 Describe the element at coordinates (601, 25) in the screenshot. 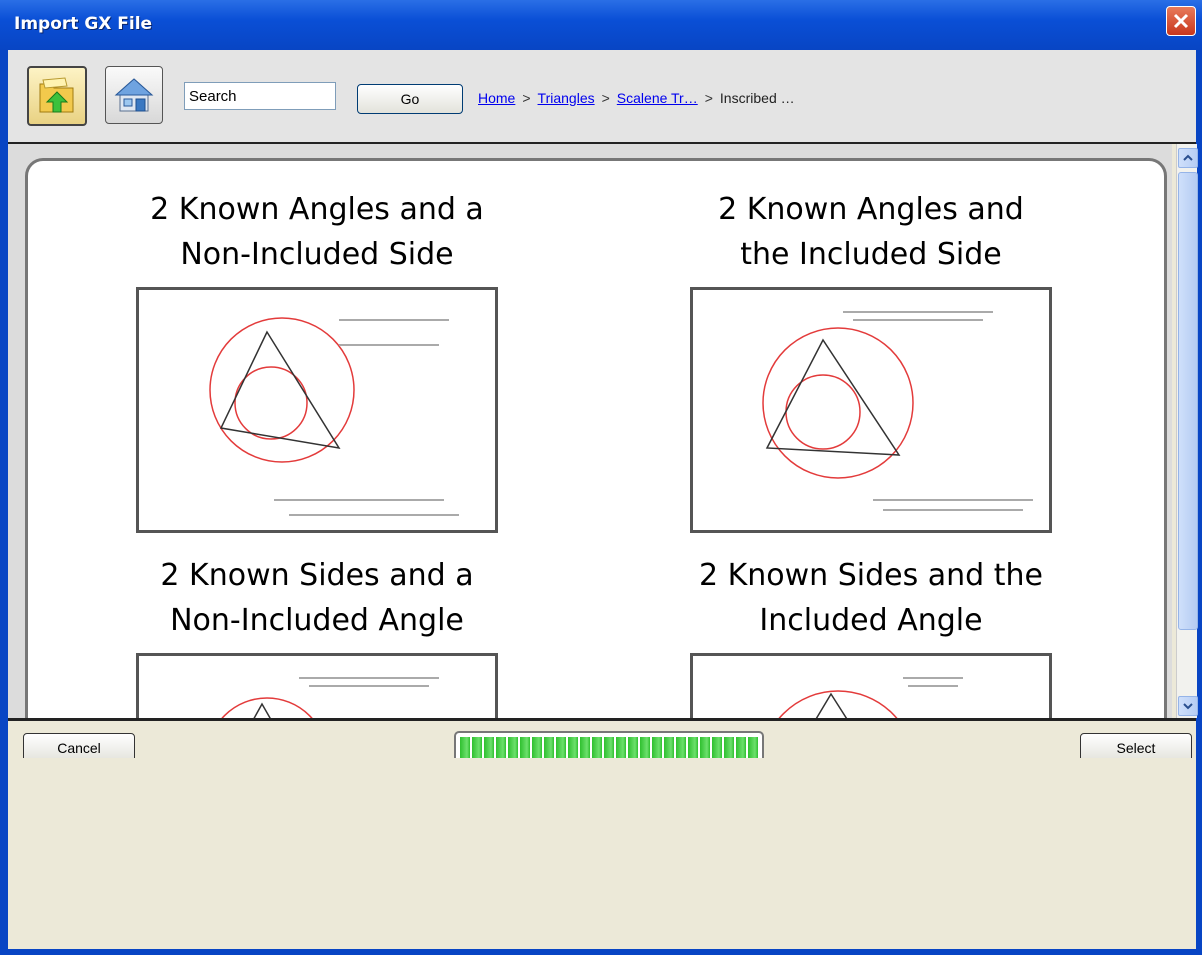

I see `title-bar: Import GX File` at that location.